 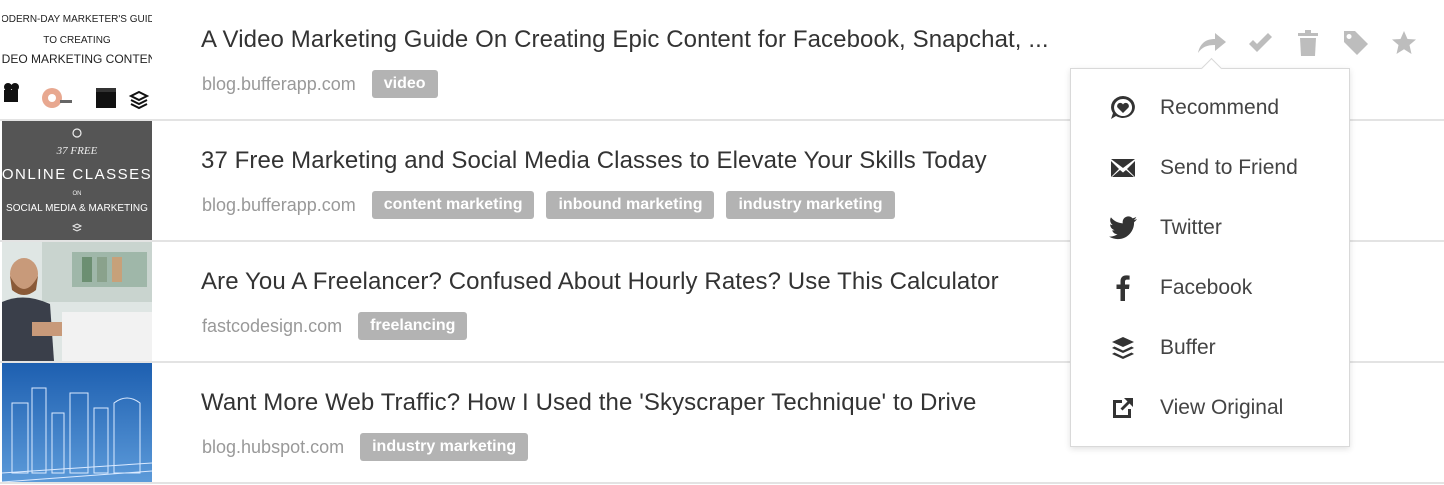 What do you see at coordinates (77, 194) in the screenshot?
I see `thumb-text: ON` at bounding box center [77, 194].